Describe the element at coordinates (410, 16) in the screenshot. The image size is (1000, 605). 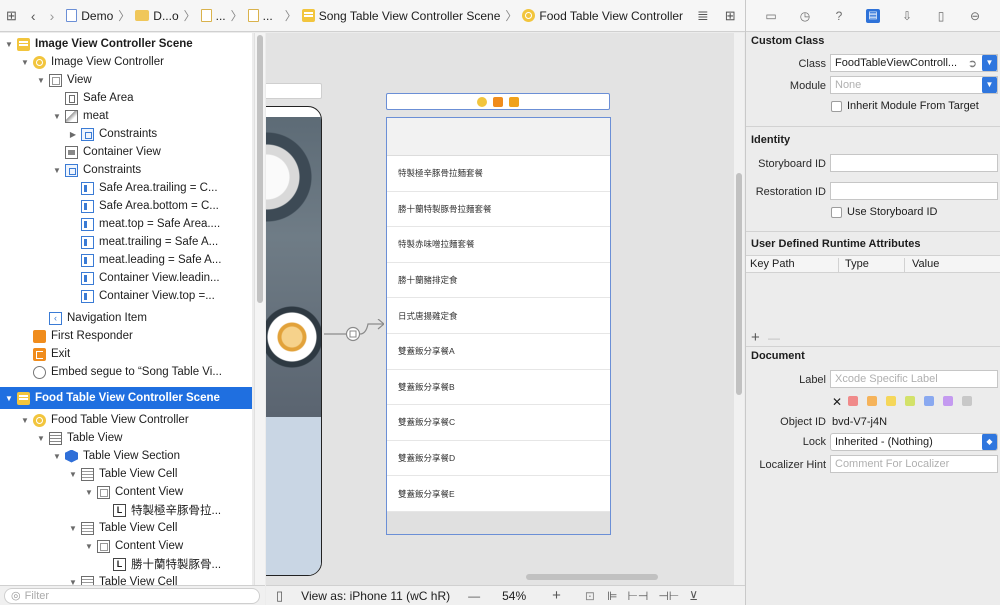
I see `breadcrumb-item: Song Table View Controller Scene` at that location.